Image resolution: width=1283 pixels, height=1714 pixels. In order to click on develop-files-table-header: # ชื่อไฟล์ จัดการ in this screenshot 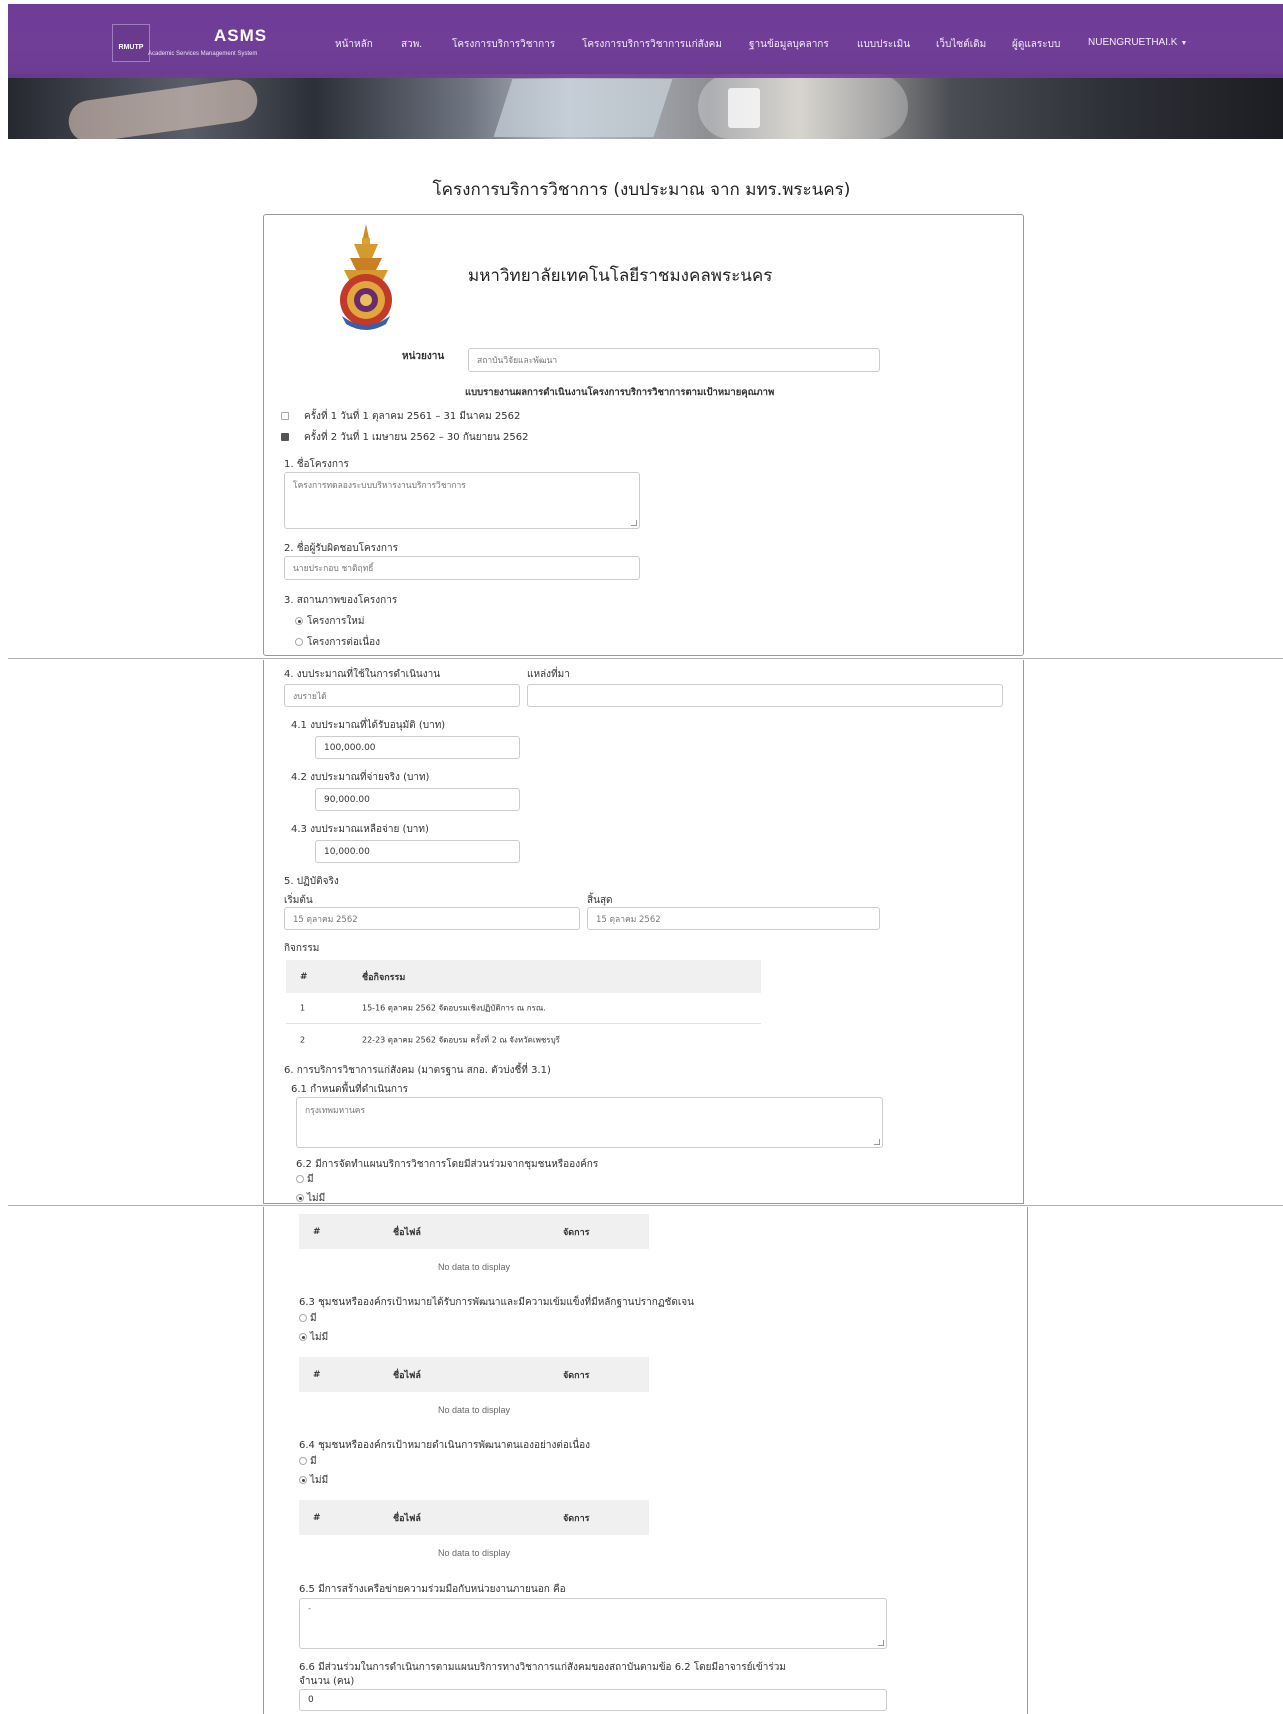, I will do `click(474, 1374)`.